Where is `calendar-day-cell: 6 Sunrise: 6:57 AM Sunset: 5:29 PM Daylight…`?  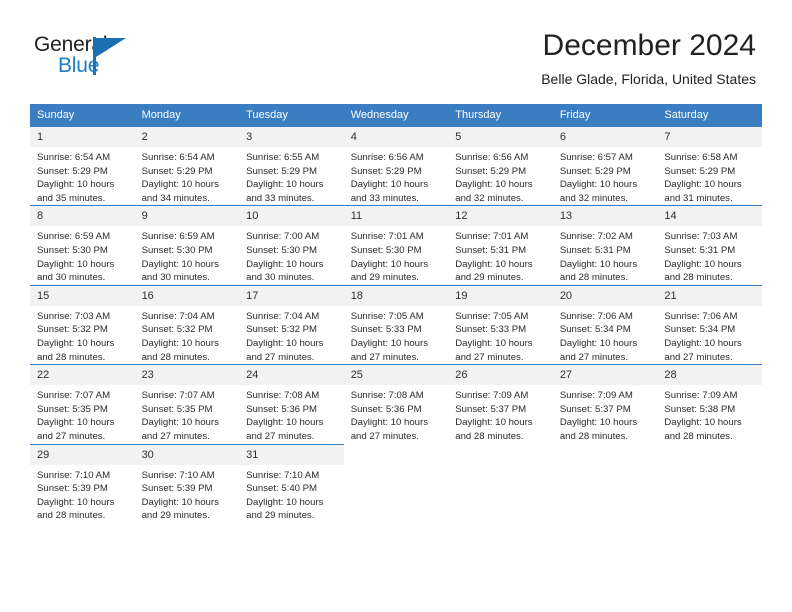
calendar-day-cell: 6 Sunrise: 6:57 AM Sunset: 5:29 PM Daylight… is located at coordinates (605, 165).